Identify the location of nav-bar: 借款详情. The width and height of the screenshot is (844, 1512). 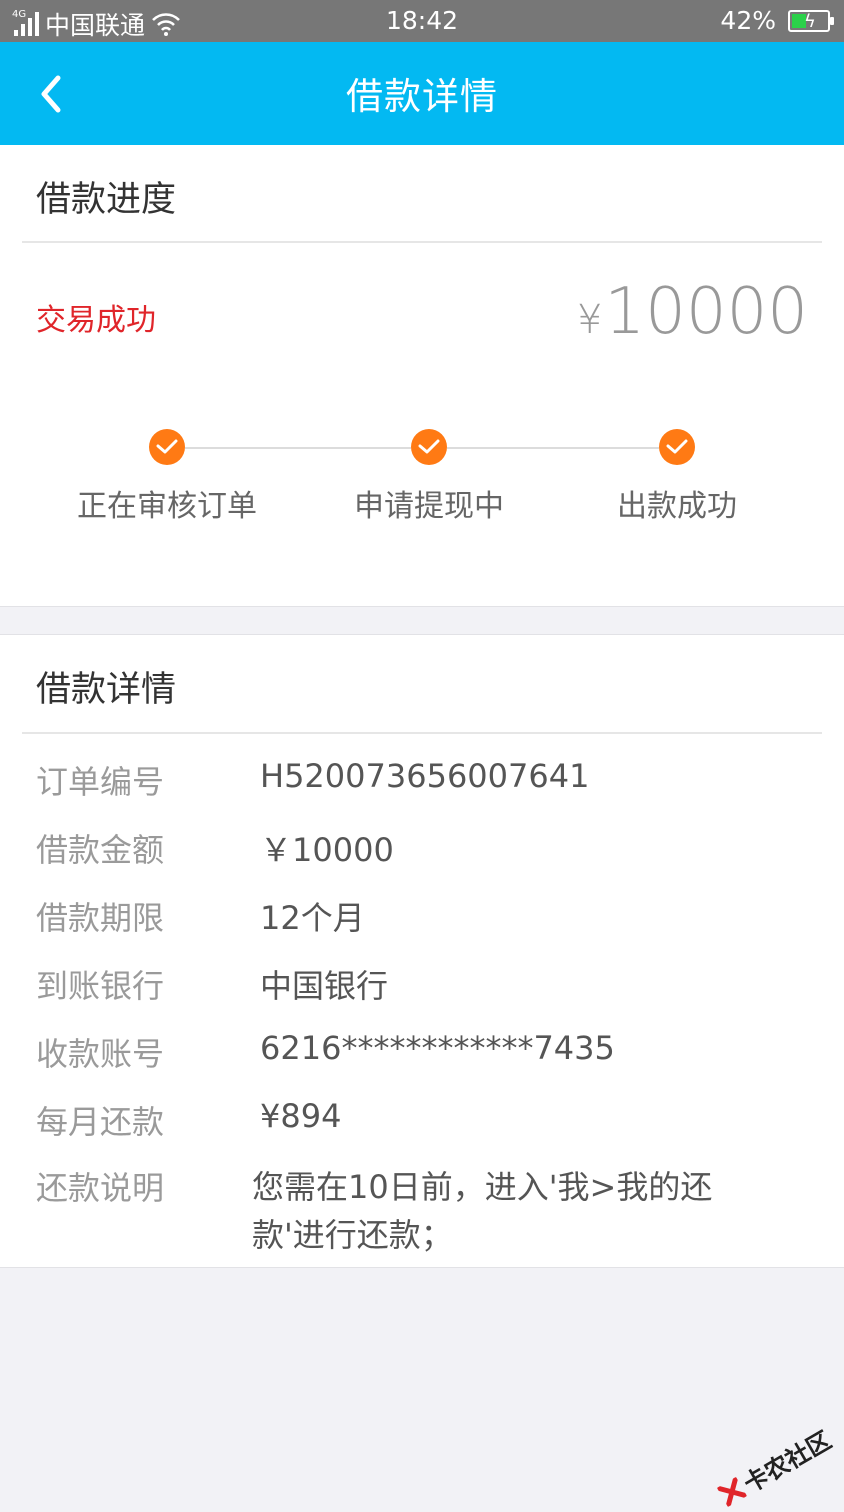
(422, 93).